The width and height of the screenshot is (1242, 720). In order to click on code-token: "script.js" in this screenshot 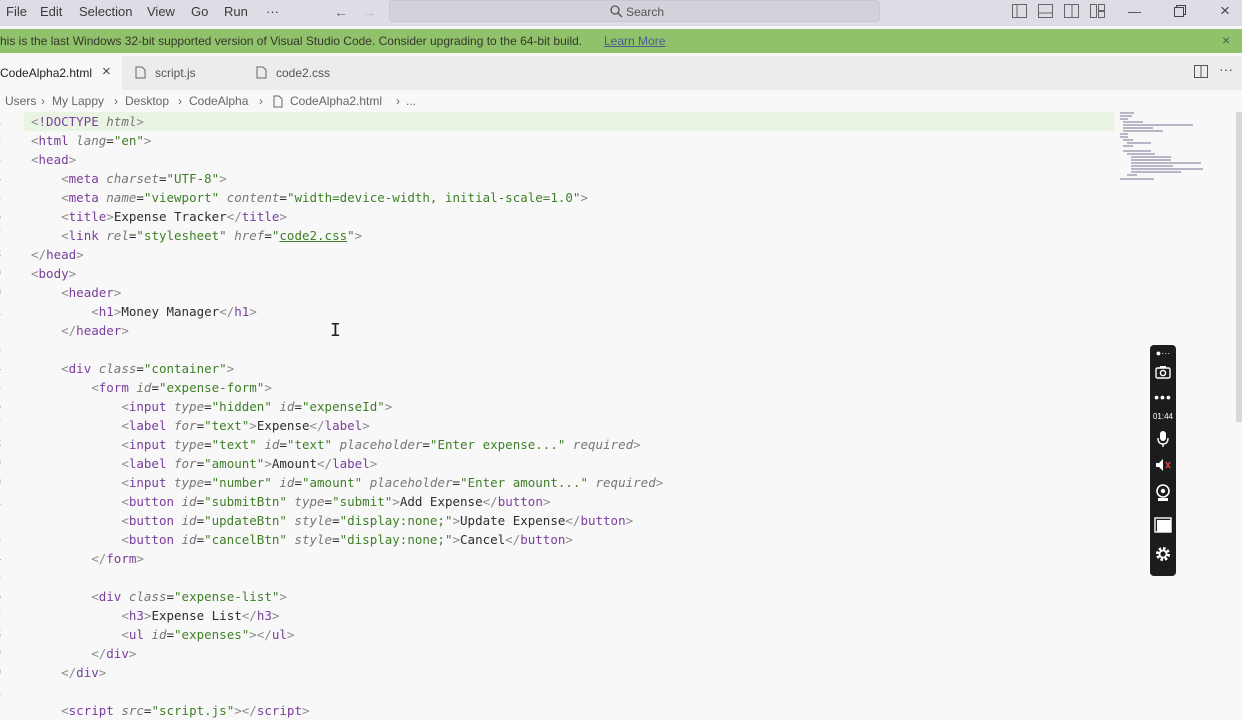, I will do `click(193, 710)`.